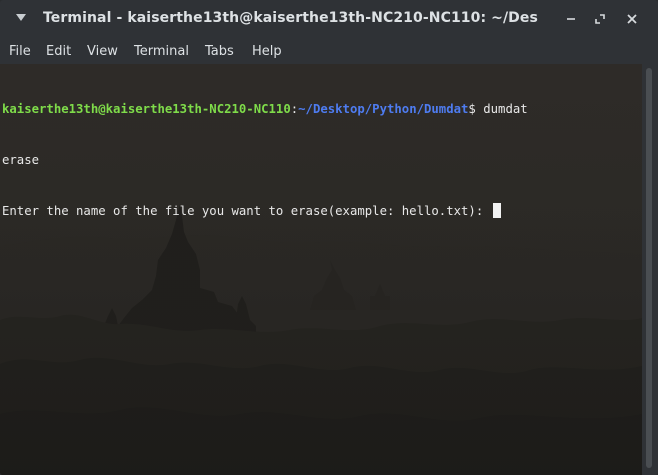  Describe the element at coordinates (161, 51) in the screenshot. I see `menu-terminal: Terminal` at that location.